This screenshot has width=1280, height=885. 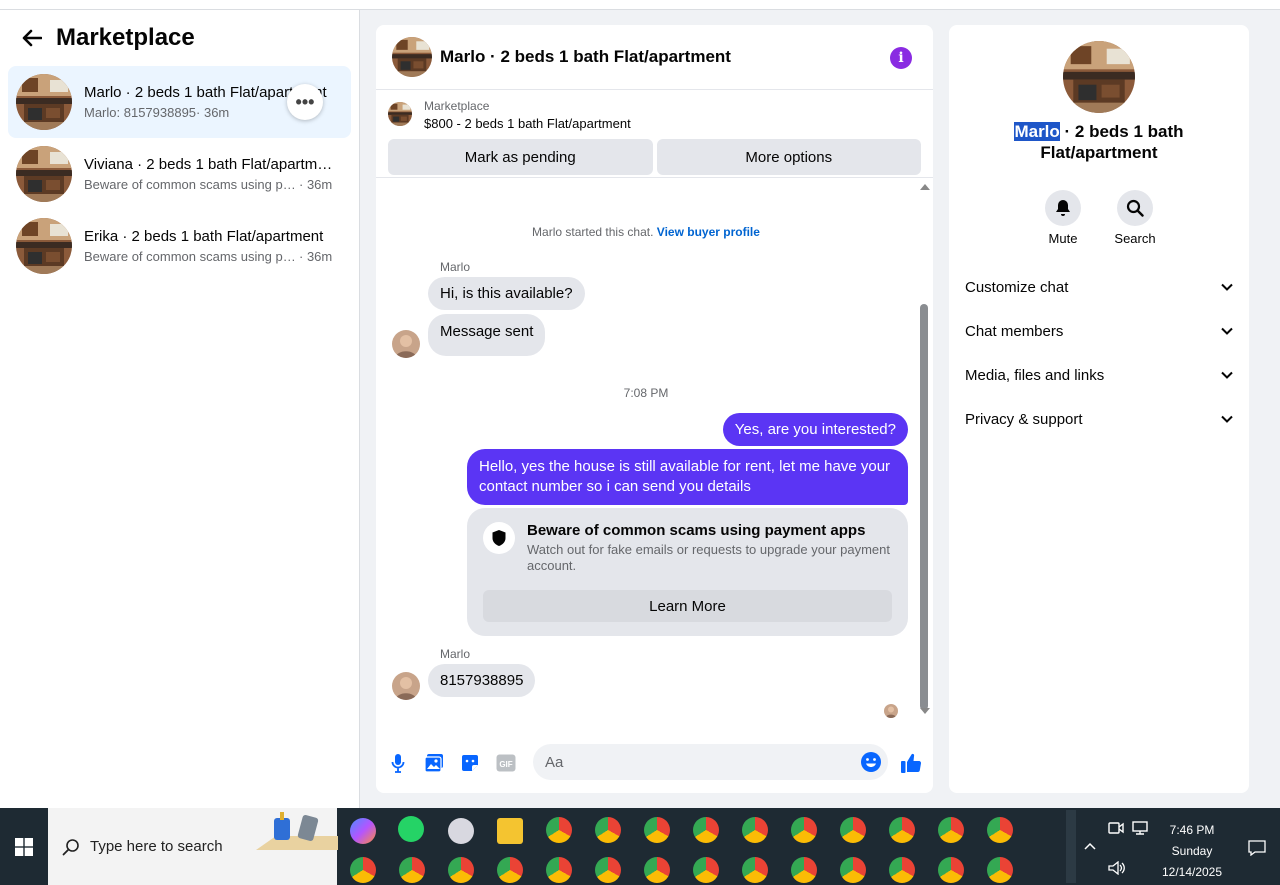 I want to click on section-media-files-links: Media, files and links, so click(x=1099, y=375).